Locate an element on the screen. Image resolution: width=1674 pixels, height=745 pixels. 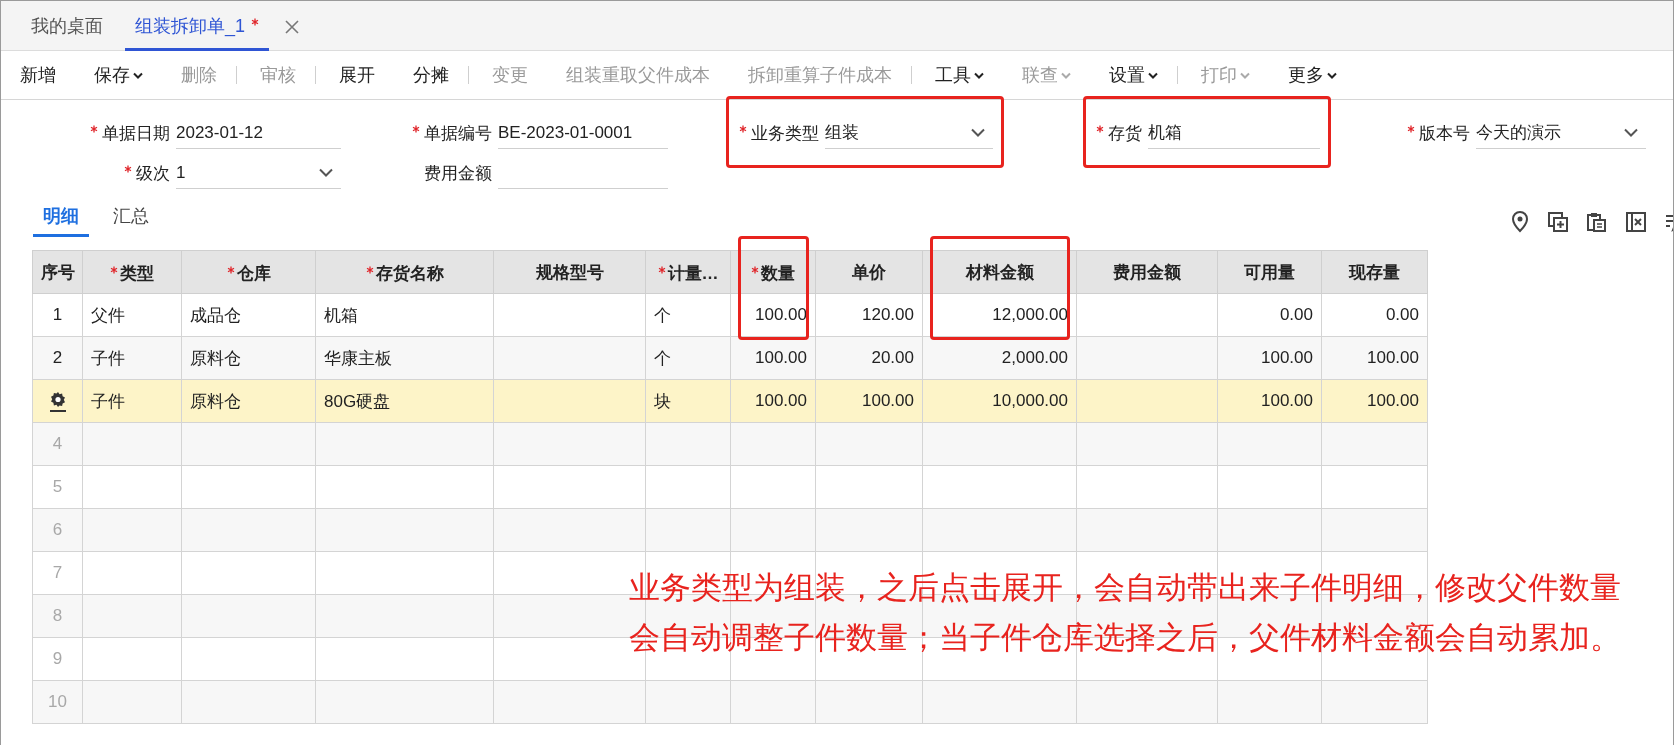
column-header: 材料金额 is located at coordinates (999, 272).